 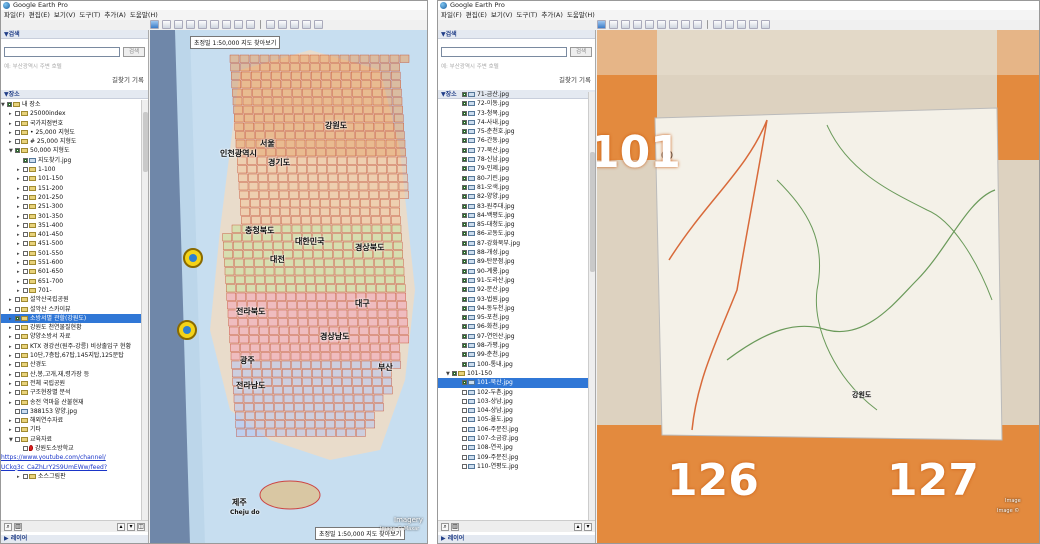 What do you see at coordinates (64, 15) in the screenshot?
I see `menu-view: 보기(V)` at bounding box center [64, 15].